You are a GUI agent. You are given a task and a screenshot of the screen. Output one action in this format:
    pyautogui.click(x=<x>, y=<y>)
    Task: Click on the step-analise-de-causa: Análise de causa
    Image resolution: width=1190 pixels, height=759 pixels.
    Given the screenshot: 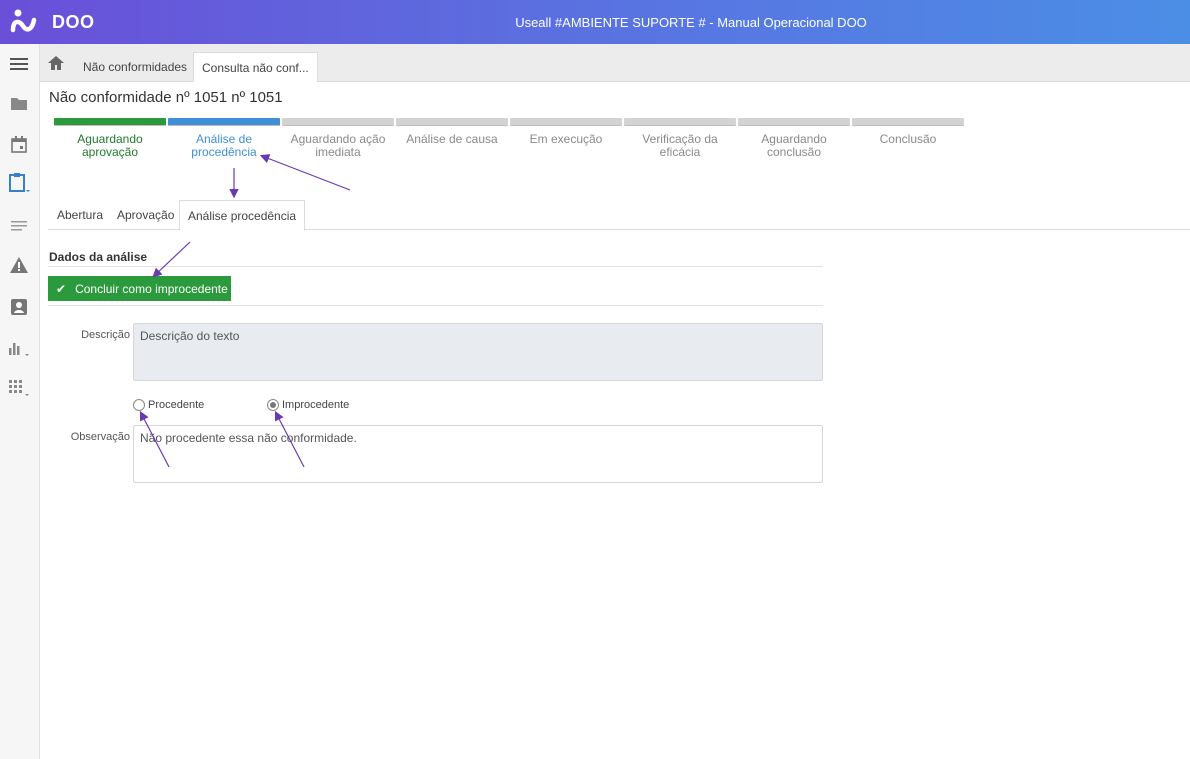 What is the action you would take?
    pyautogui.click(x=452, y=132)
    